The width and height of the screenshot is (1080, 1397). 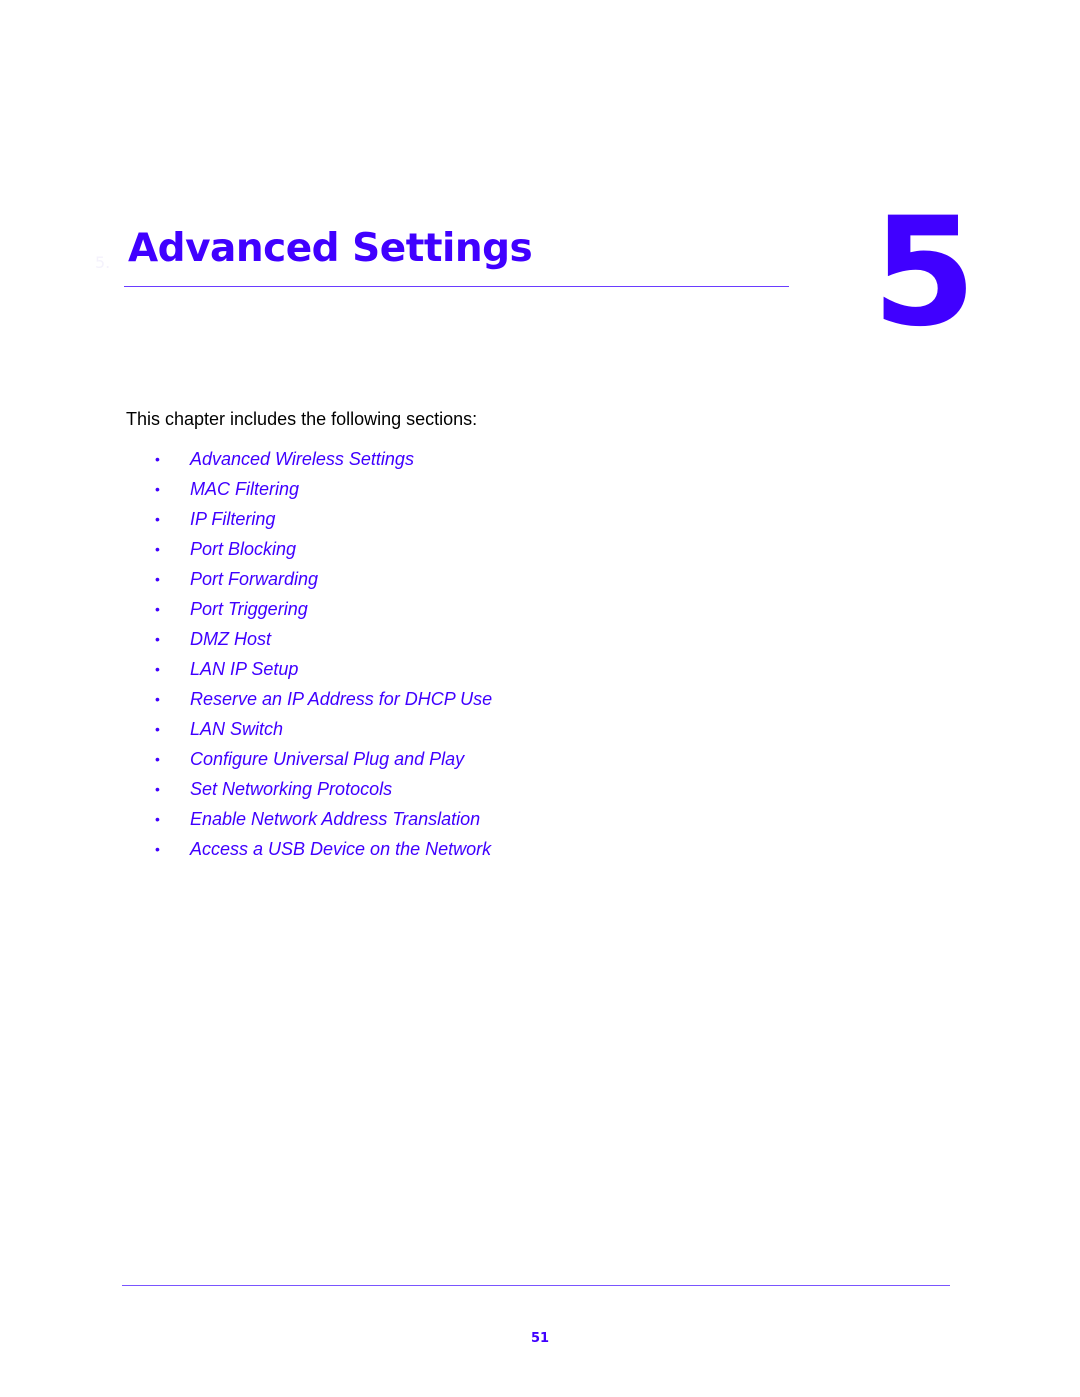 What do you see at coordinates (323, 519) in the screenshot?
I see `list-item: • IP Filtering` at bounding box center [323, 519].